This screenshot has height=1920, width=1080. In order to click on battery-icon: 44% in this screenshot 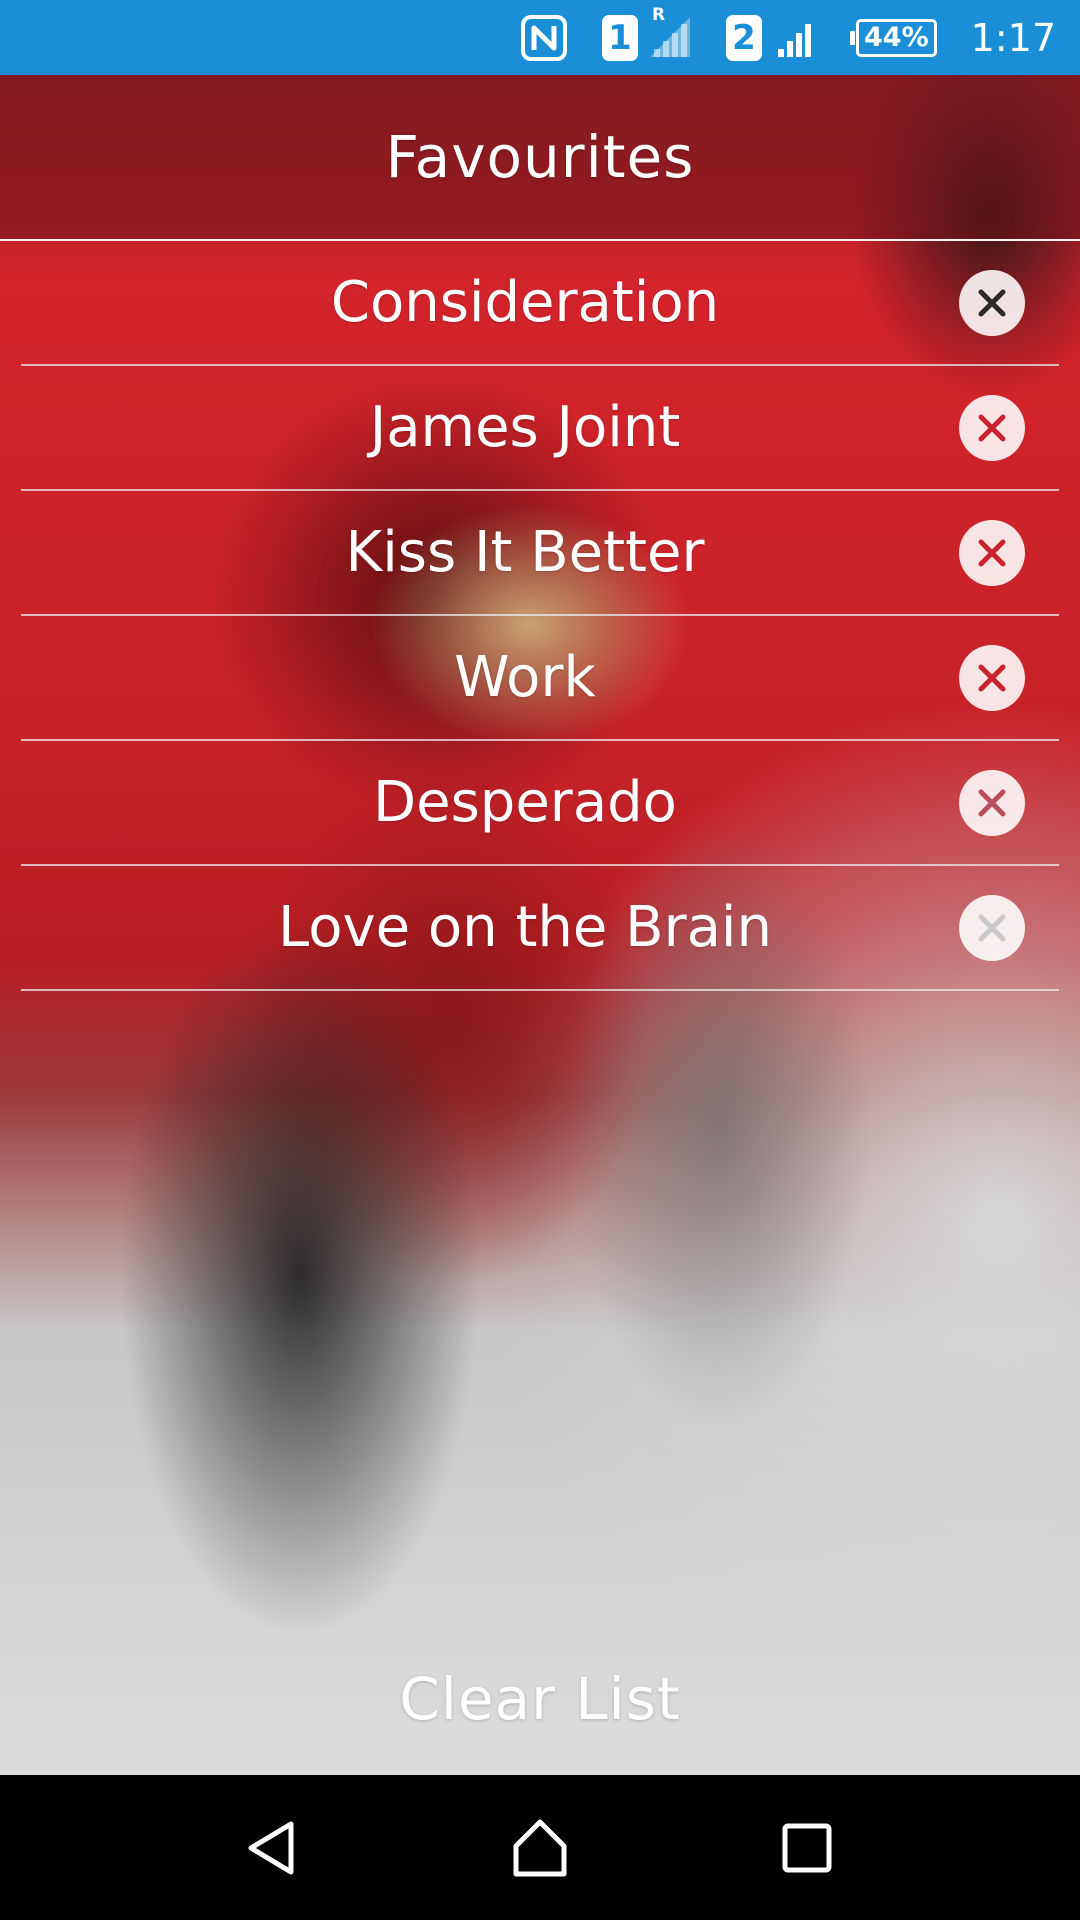, I will do `click(893, 37)`.